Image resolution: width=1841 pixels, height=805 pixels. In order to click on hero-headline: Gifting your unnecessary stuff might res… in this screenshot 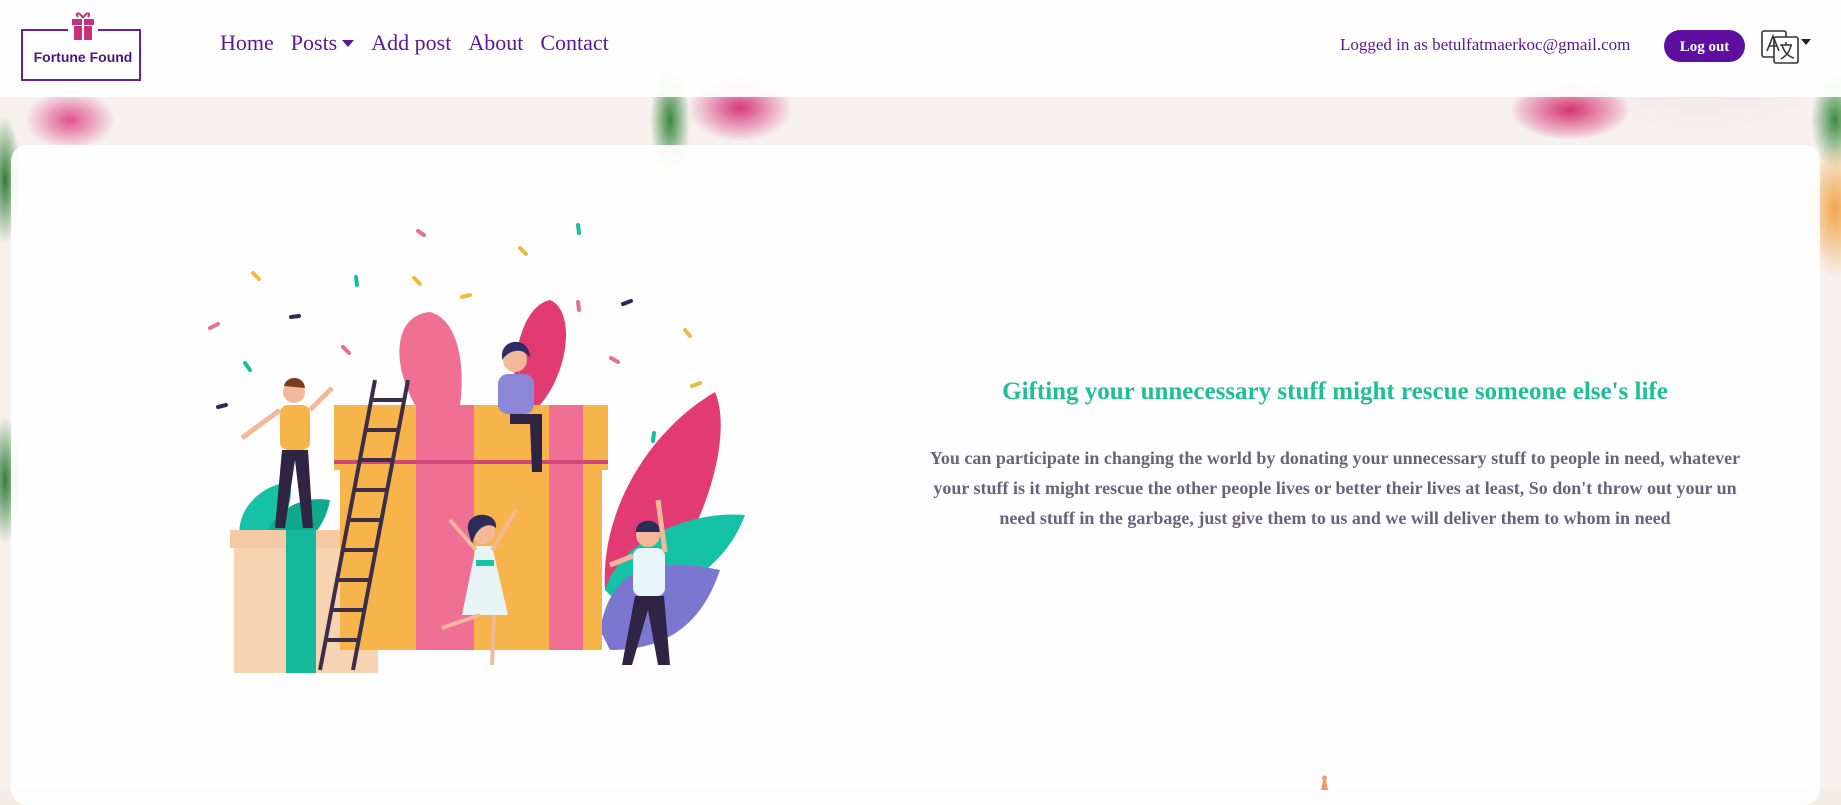, I will do `click(1335, 391)`.